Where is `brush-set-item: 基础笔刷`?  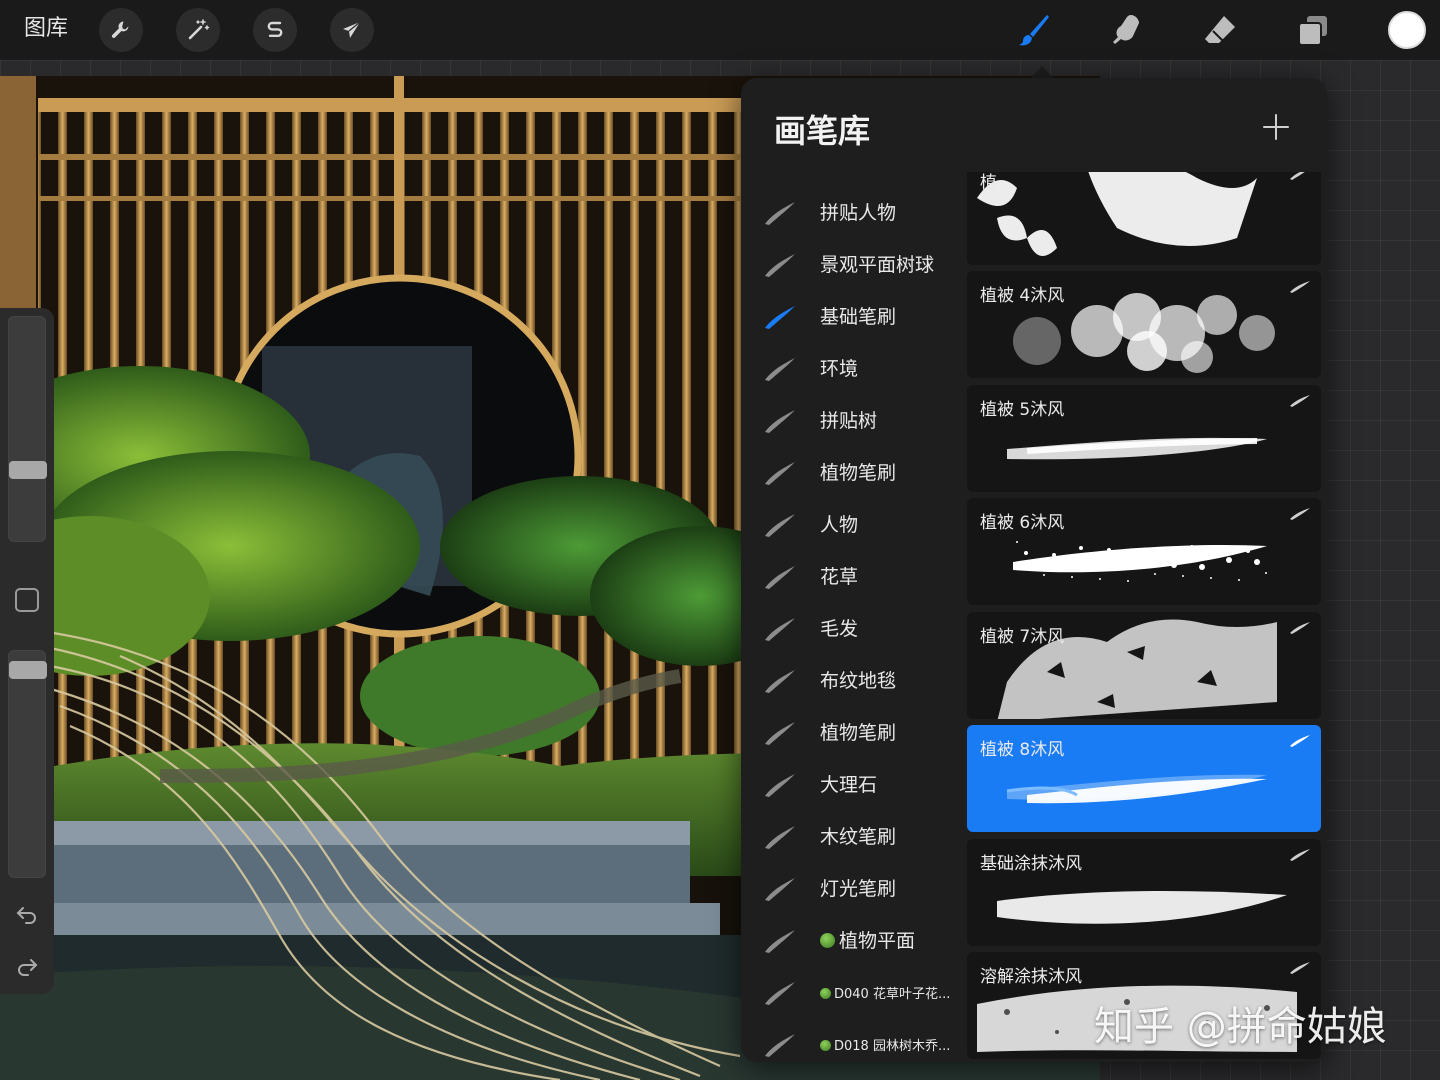 brush-set-item: 基础笔刷 is located at coordinates (850, 316).